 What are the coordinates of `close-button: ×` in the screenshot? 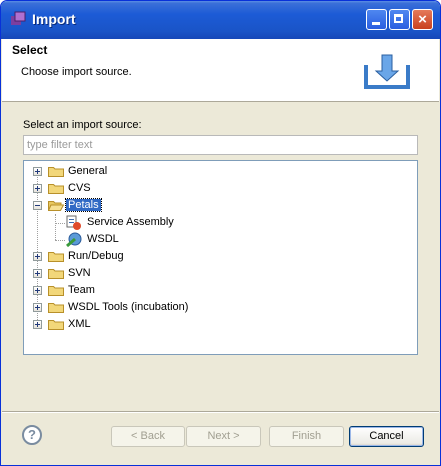 It's located at (422, 19).